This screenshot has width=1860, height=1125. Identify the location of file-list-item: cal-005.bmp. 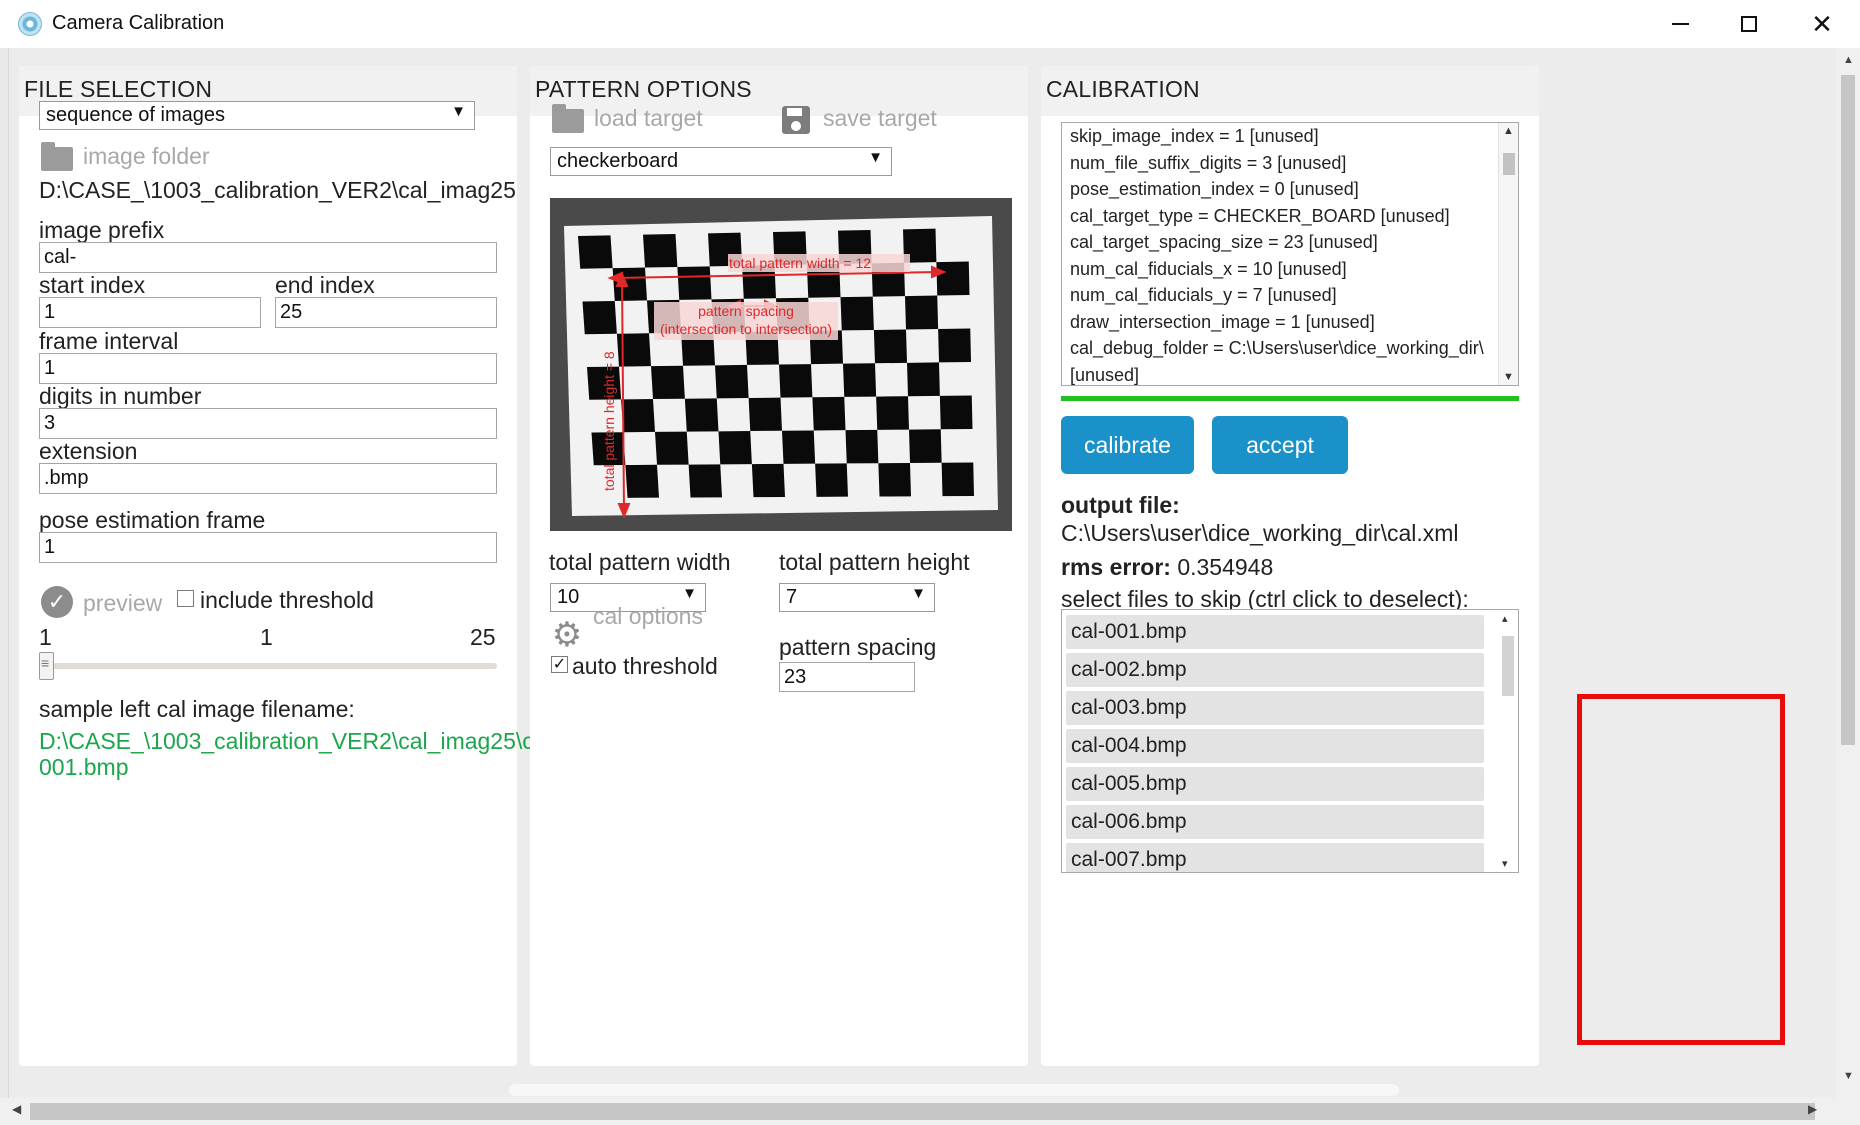
(1275, 784).